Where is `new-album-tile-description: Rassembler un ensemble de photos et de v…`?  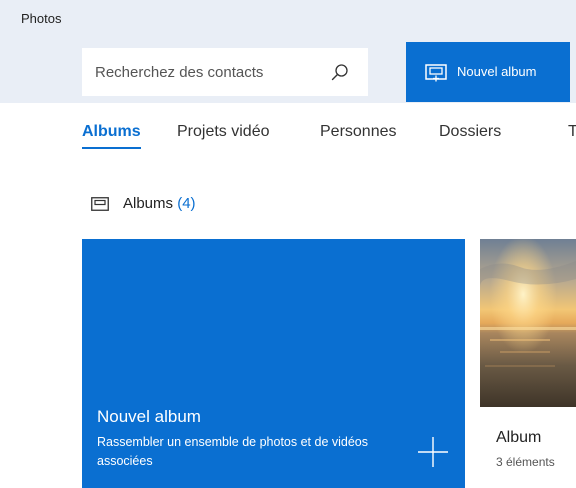 new-album-tile-description: Rassembler un ensemble de photos et de v… is located at coordinates (232, 451).